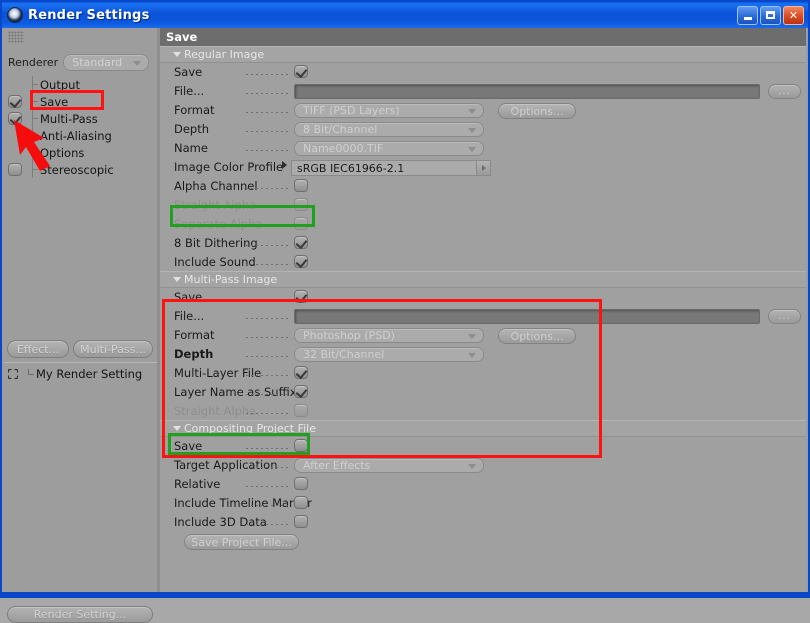 The image size is (810, 623). Describe the element at coordinates (80, 101) in the screenshot. I see `sidebar-item-save: Save` at that location.